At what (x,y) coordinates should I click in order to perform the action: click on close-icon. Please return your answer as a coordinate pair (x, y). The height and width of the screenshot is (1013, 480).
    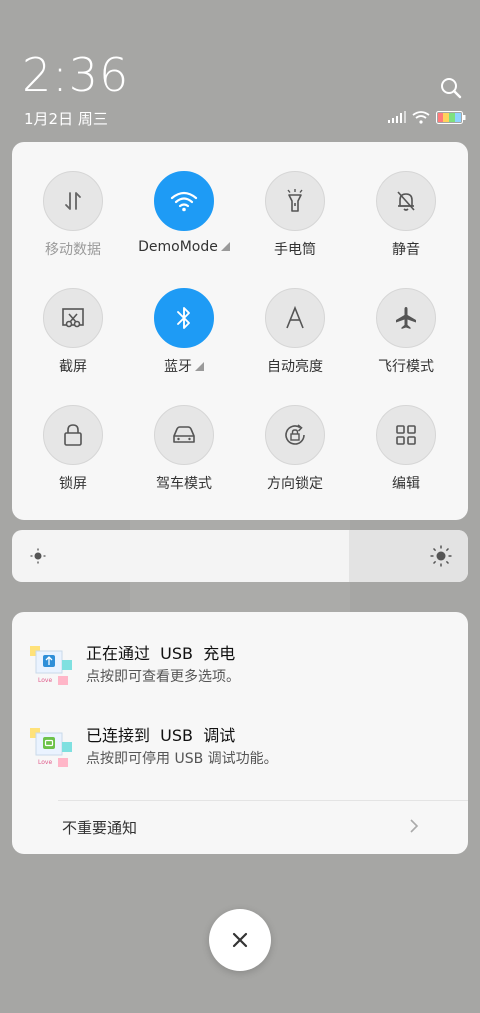
    Looking at the image, I should click on (240, 940).